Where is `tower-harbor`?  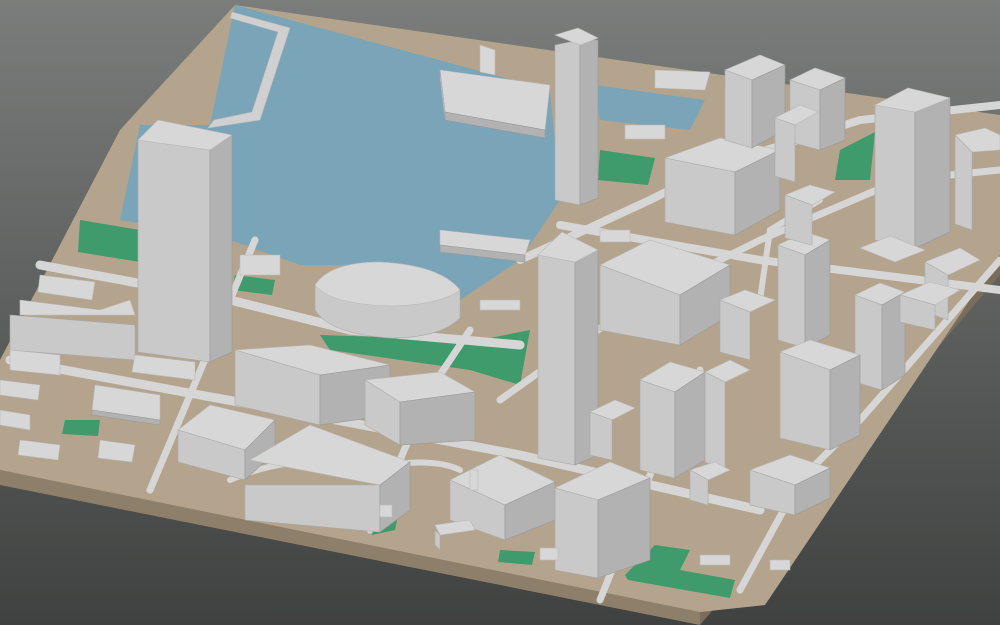
tower-harbor is located at coordinates (576, 116).